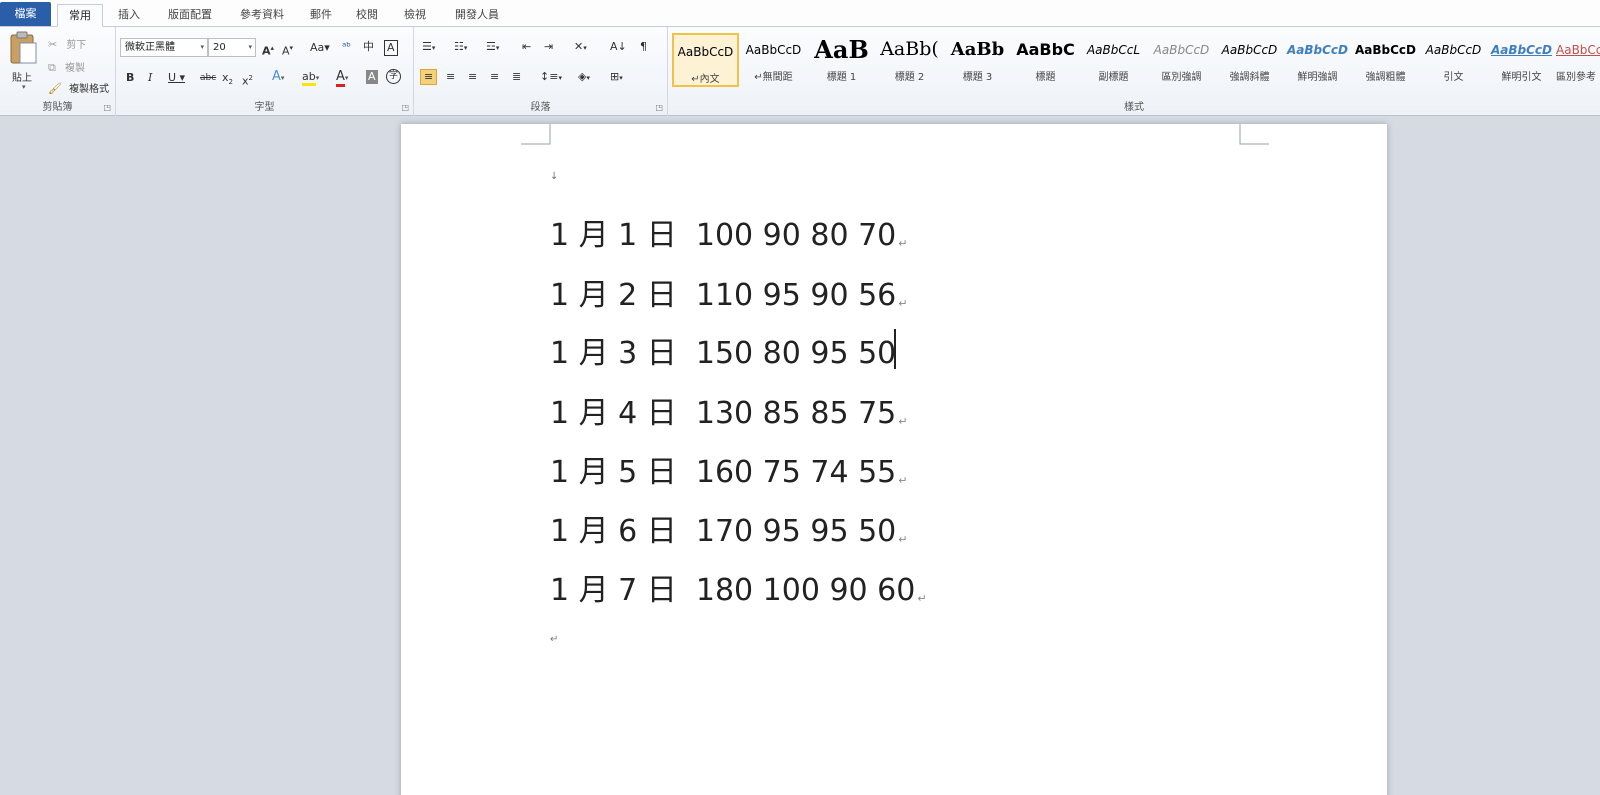 The image size is (1600, 795). I want to click on clipboard-group-label: 剪貼簿, so click(57, 107).